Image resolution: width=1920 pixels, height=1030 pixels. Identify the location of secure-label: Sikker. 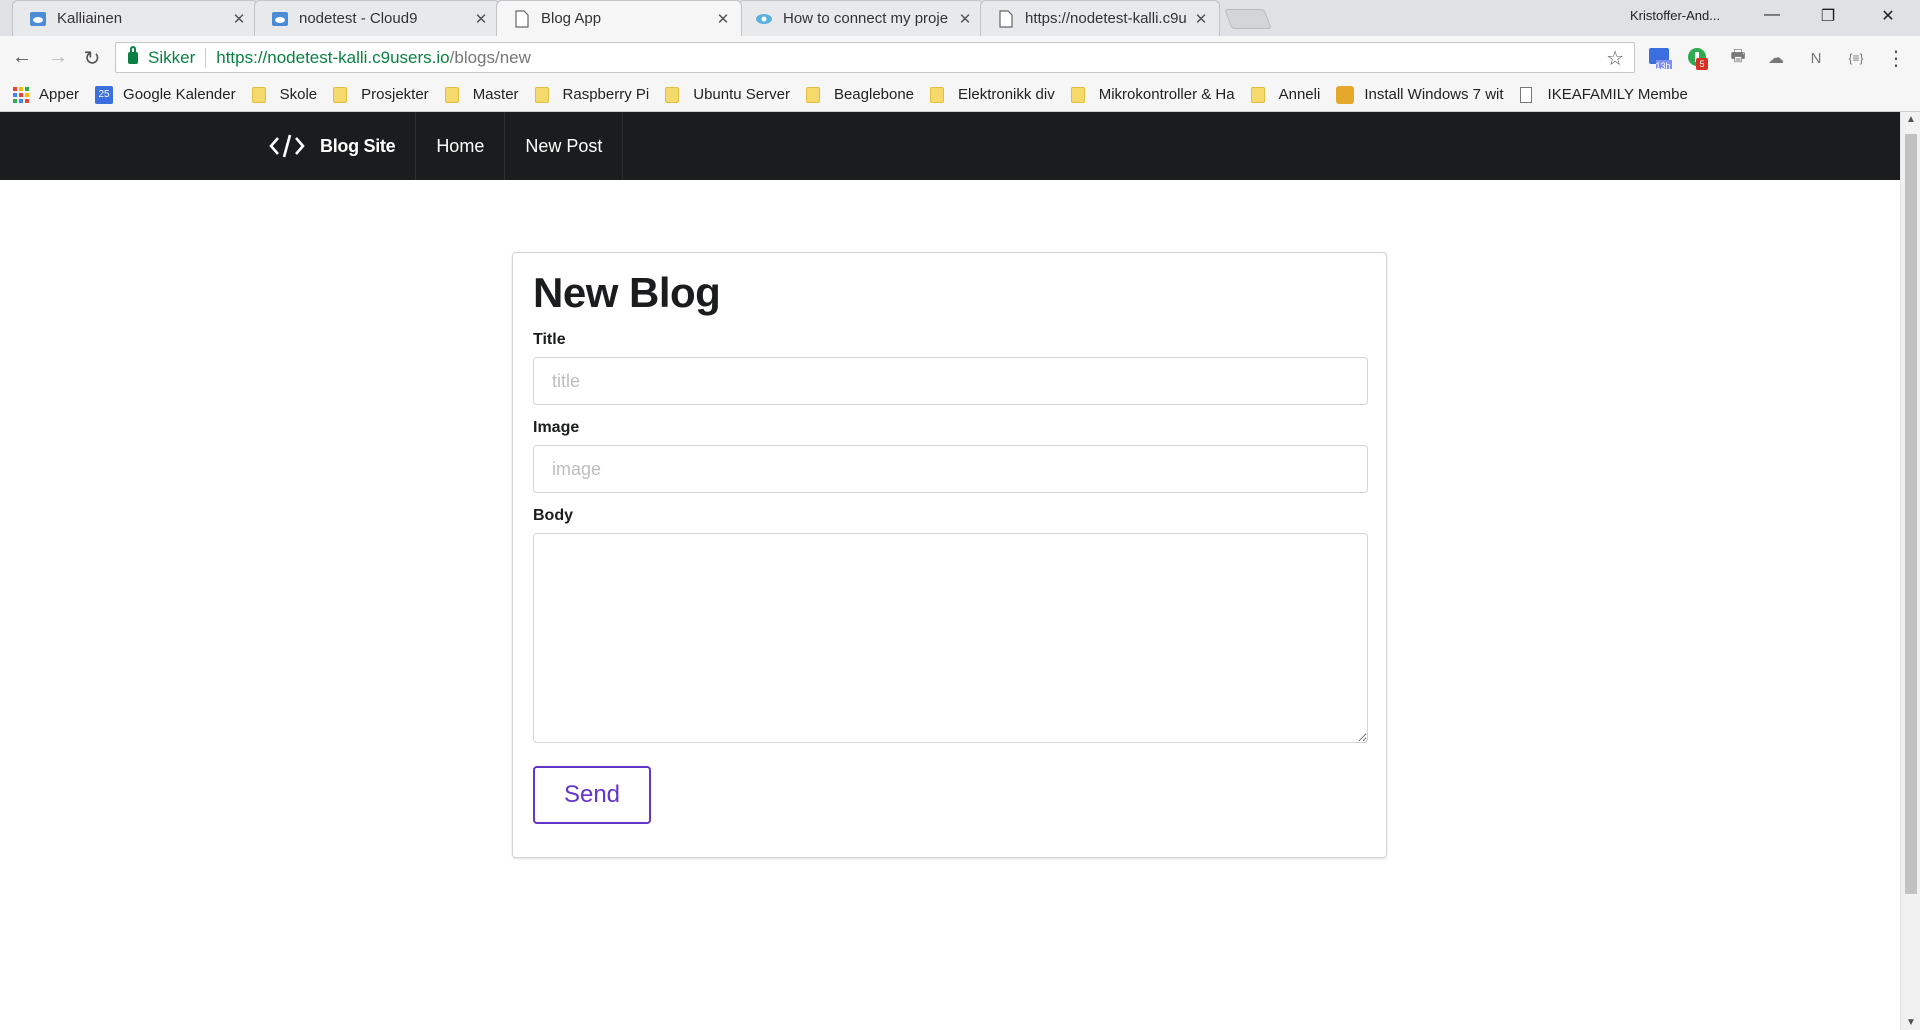
(172, 57).